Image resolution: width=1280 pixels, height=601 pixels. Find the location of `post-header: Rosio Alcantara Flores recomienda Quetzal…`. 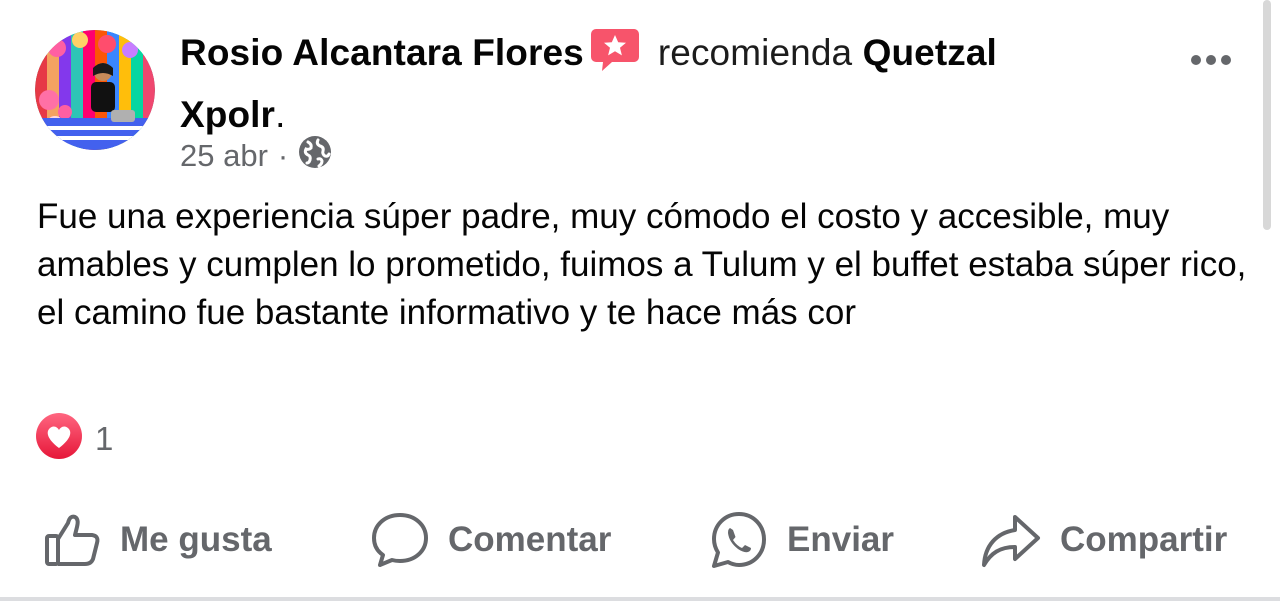

post-header: Rosio Alcantara Flores recomienda Quetzal… is located at coordinates (630, 84).